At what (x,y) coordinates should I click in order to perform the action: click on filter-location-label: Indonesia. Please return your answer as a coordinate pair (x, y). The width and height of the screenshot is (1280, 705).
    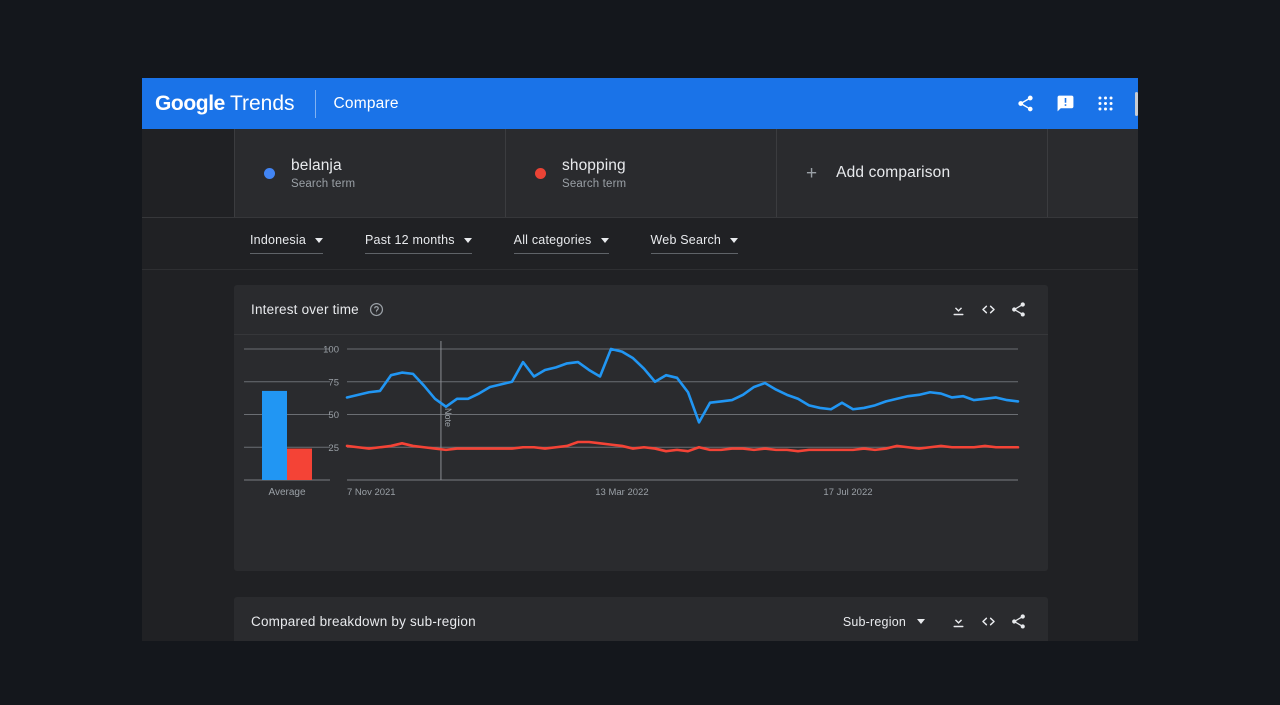
    Looking at the image, I should click on (278, 240).